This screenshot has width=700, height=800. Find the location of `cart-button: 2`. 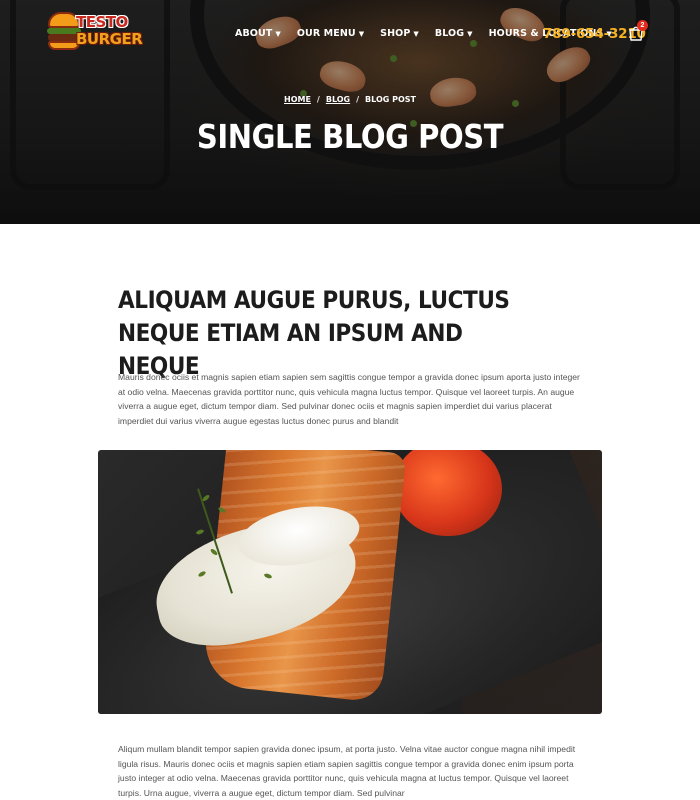

cart-button: 2 is located at coordinates (637, 31).